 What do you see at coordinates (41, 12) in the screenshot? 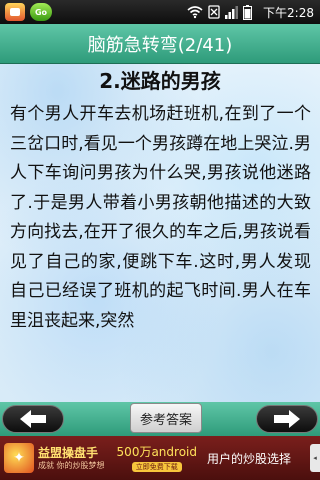
I see `green-app-icon: Go` at bounding box center [41, 12].